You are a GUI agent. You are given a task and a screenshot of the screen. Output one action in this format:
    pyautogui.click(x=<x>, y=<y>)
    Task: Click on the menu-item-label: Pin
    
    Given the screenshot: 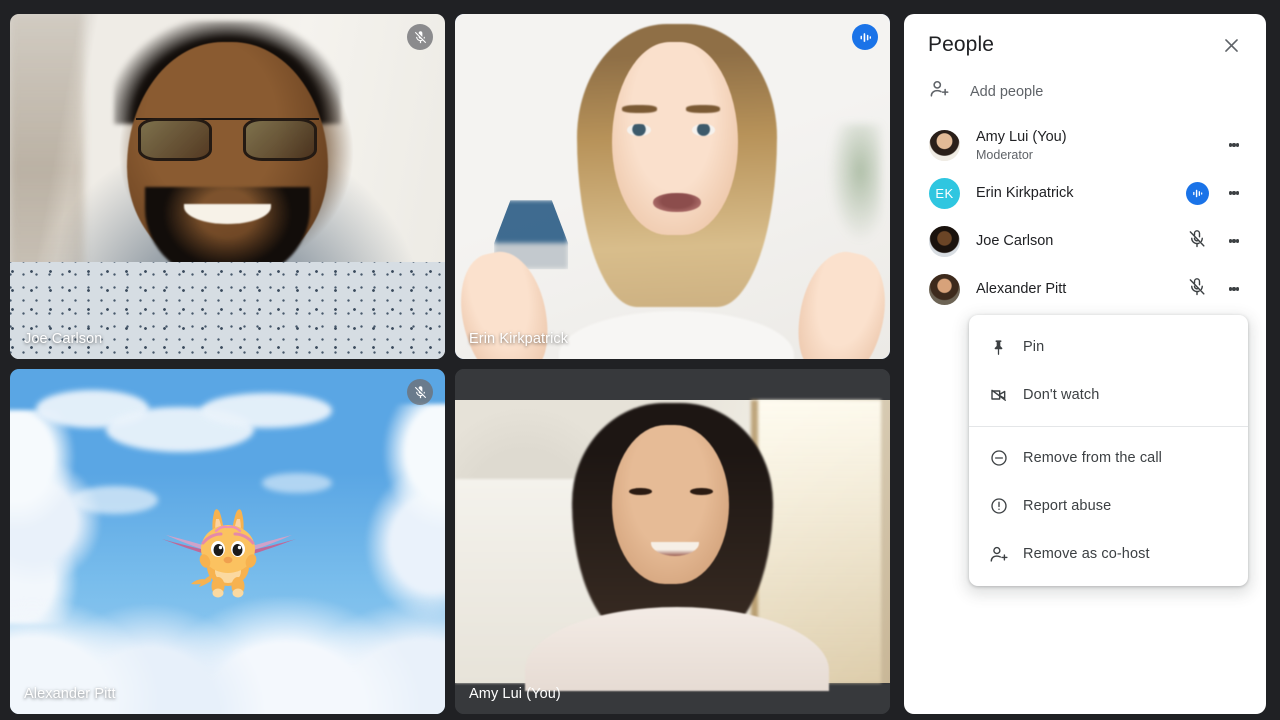 What is the action you would take?
    pyautogui.click(x=1034, y=347)
    